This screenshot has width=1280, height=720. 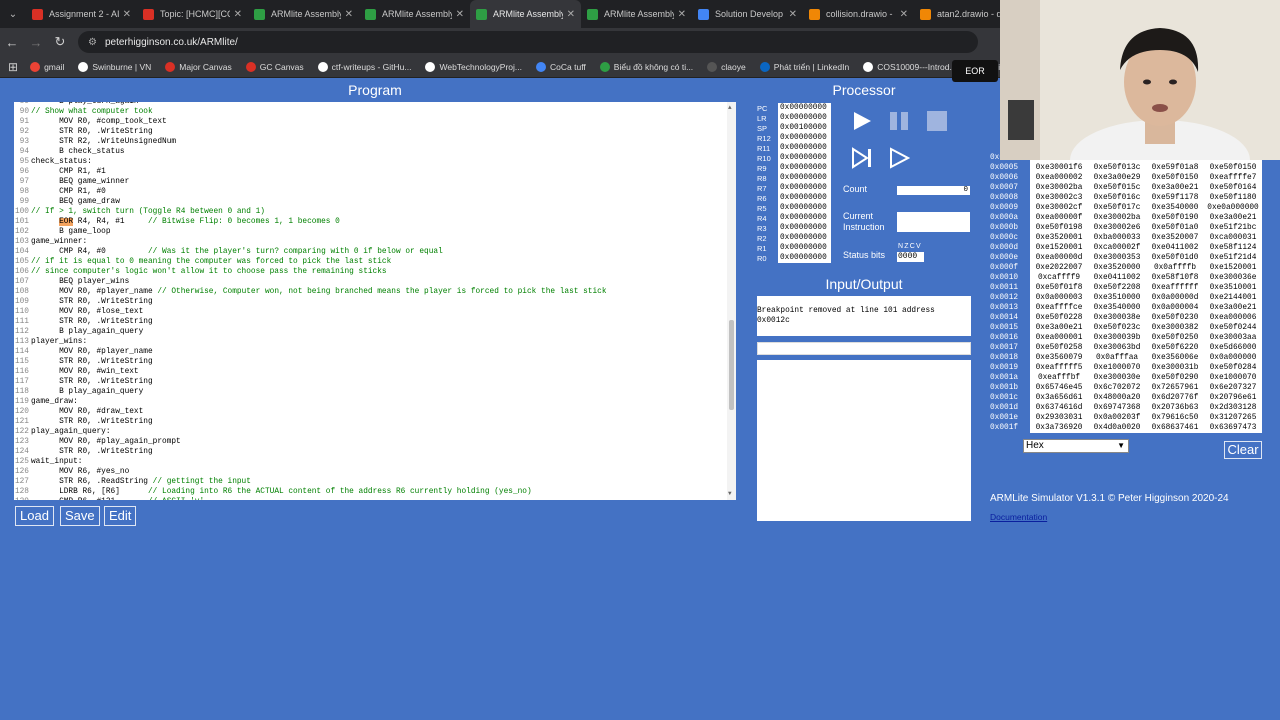 I want to click on scroll-down-icon: ▼, so click(x=730, y=494).